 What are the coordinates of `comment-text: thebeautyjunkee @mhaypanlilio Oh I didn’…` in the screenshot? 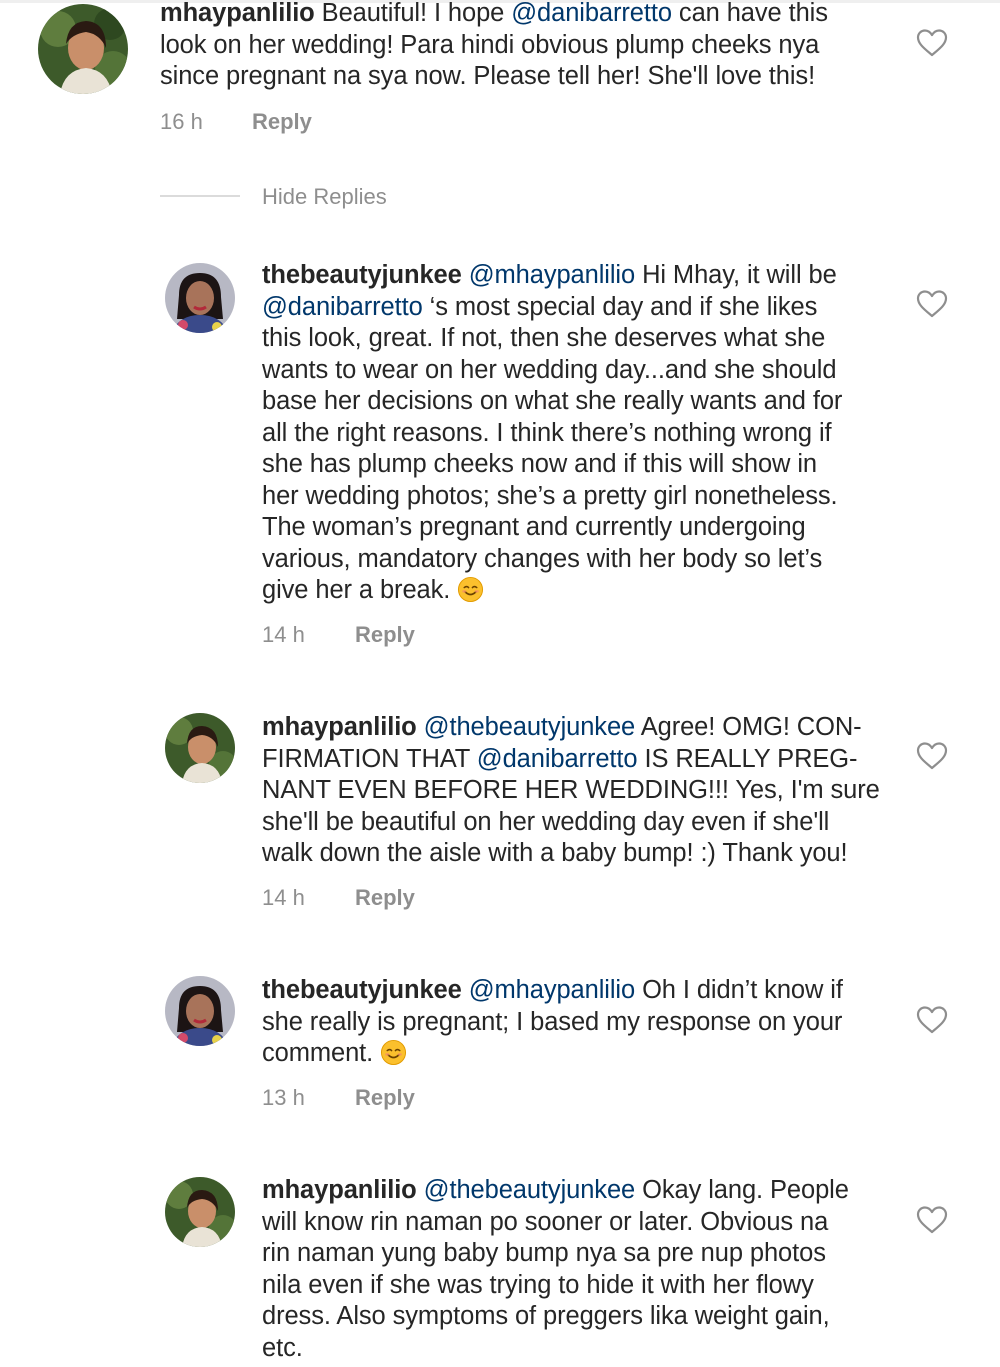 It's located at (582, 1022).